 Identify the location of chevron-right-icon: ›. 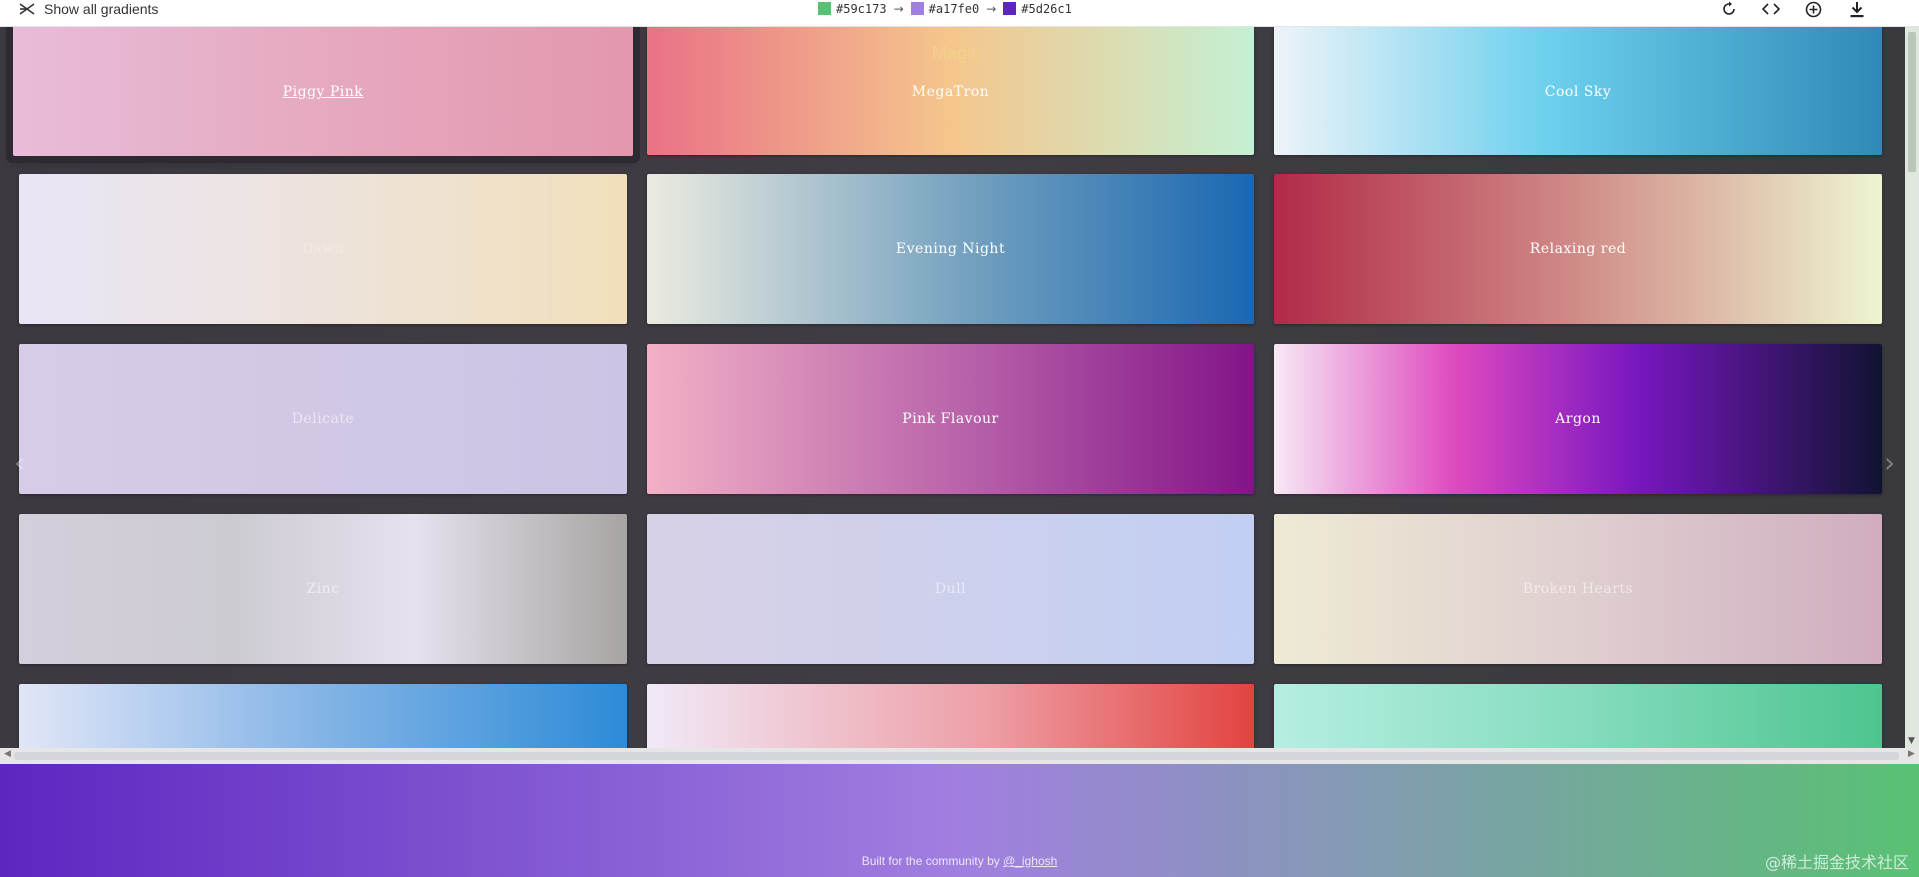
(1889, 462).